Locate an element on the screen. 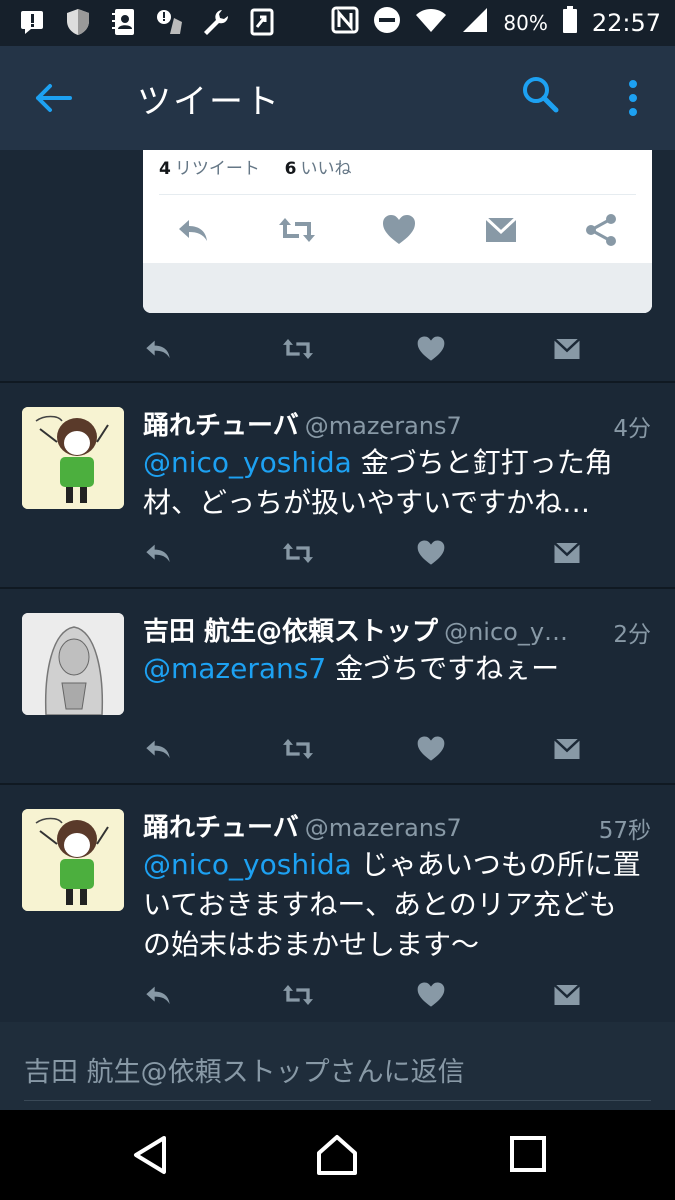 The height and width of the screenshot is (1200, 675). embedded-counts: 4 リツイート 6 いいね is located at coordinates (255, 166).